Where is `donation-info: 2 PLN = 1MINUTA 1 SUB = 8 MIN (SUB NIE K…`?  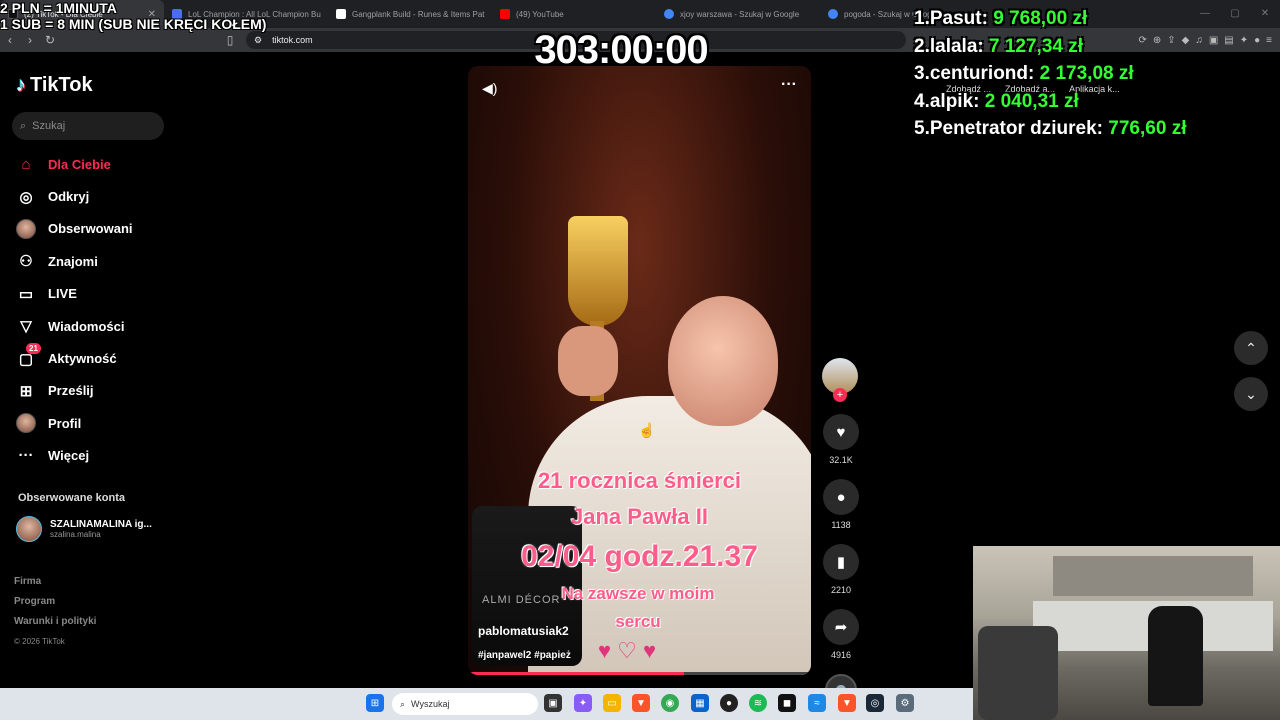
donation-info: 2 PLN = 1MINUTA 1 SUB = 8 MIN (SUB NIE K… is located at coordinates (133, 16).